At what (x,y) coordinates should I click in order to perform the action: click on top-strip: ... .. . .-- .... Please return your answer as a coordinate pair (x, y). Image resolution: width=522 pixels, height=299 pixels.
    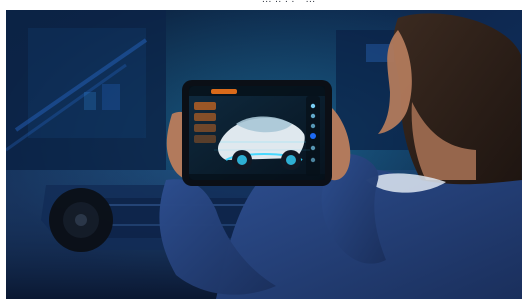
    Looking at the image, I should click on (261, 5).